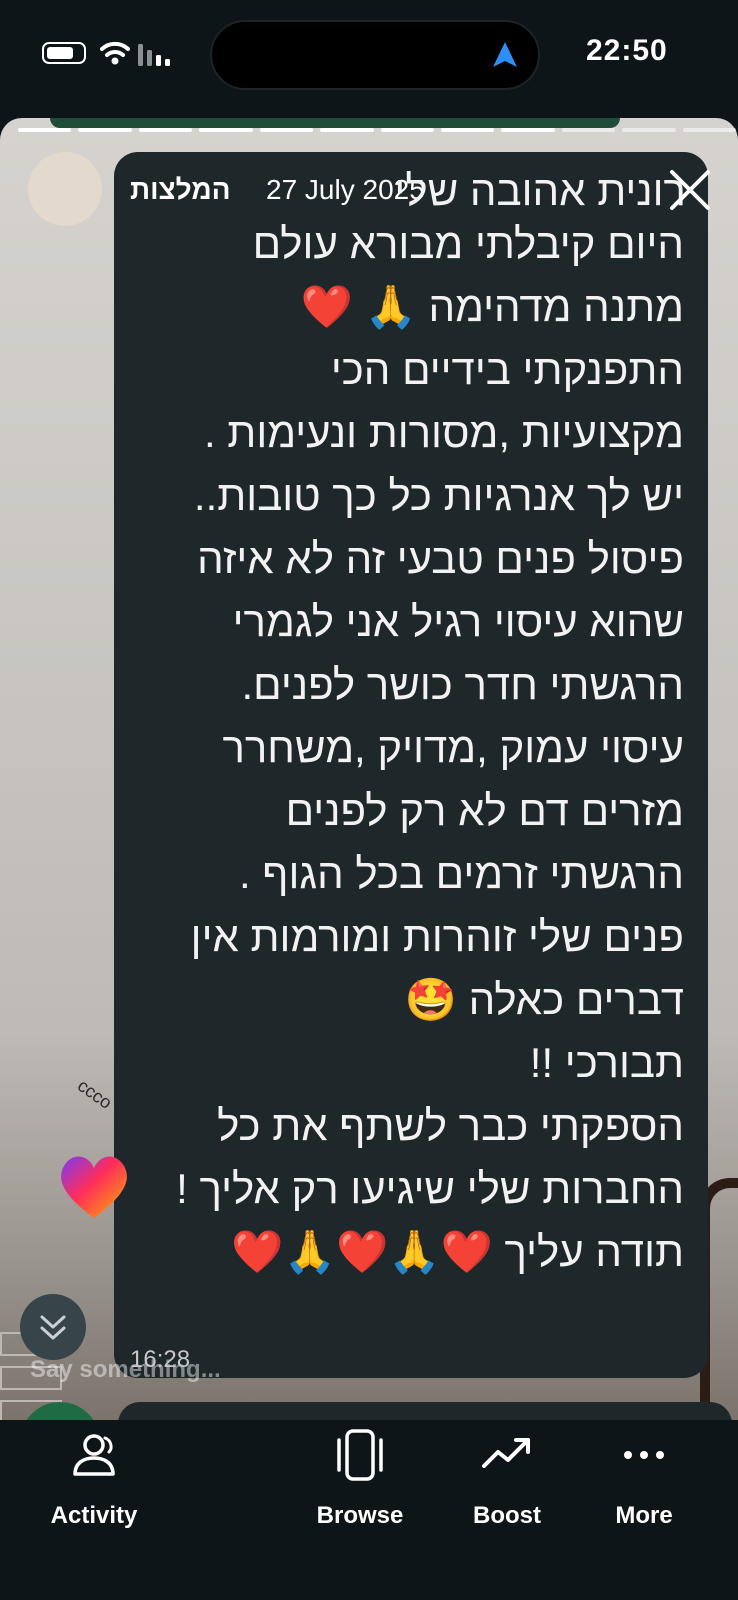 The image size is (738, 1600). Describe the element at coordinates (506, 1453) in the screenshot. I see `boost-icon` at that location.